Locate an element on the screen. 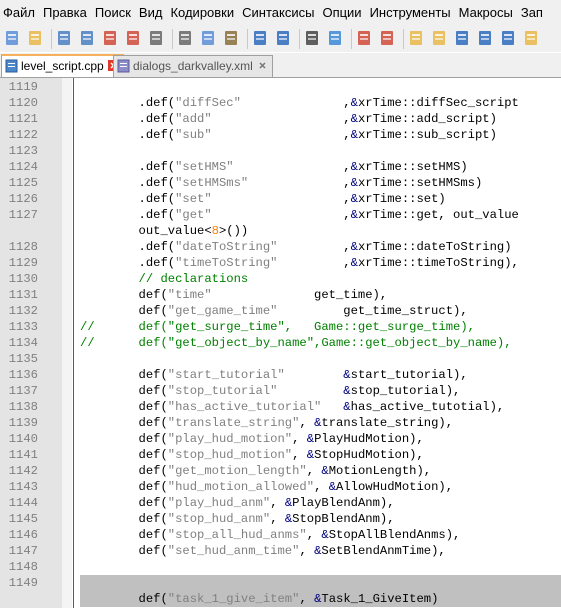 Image resolution: width=561 pixels, height=608 pixels. string-token: "add" is located at coordinates (193, 119).